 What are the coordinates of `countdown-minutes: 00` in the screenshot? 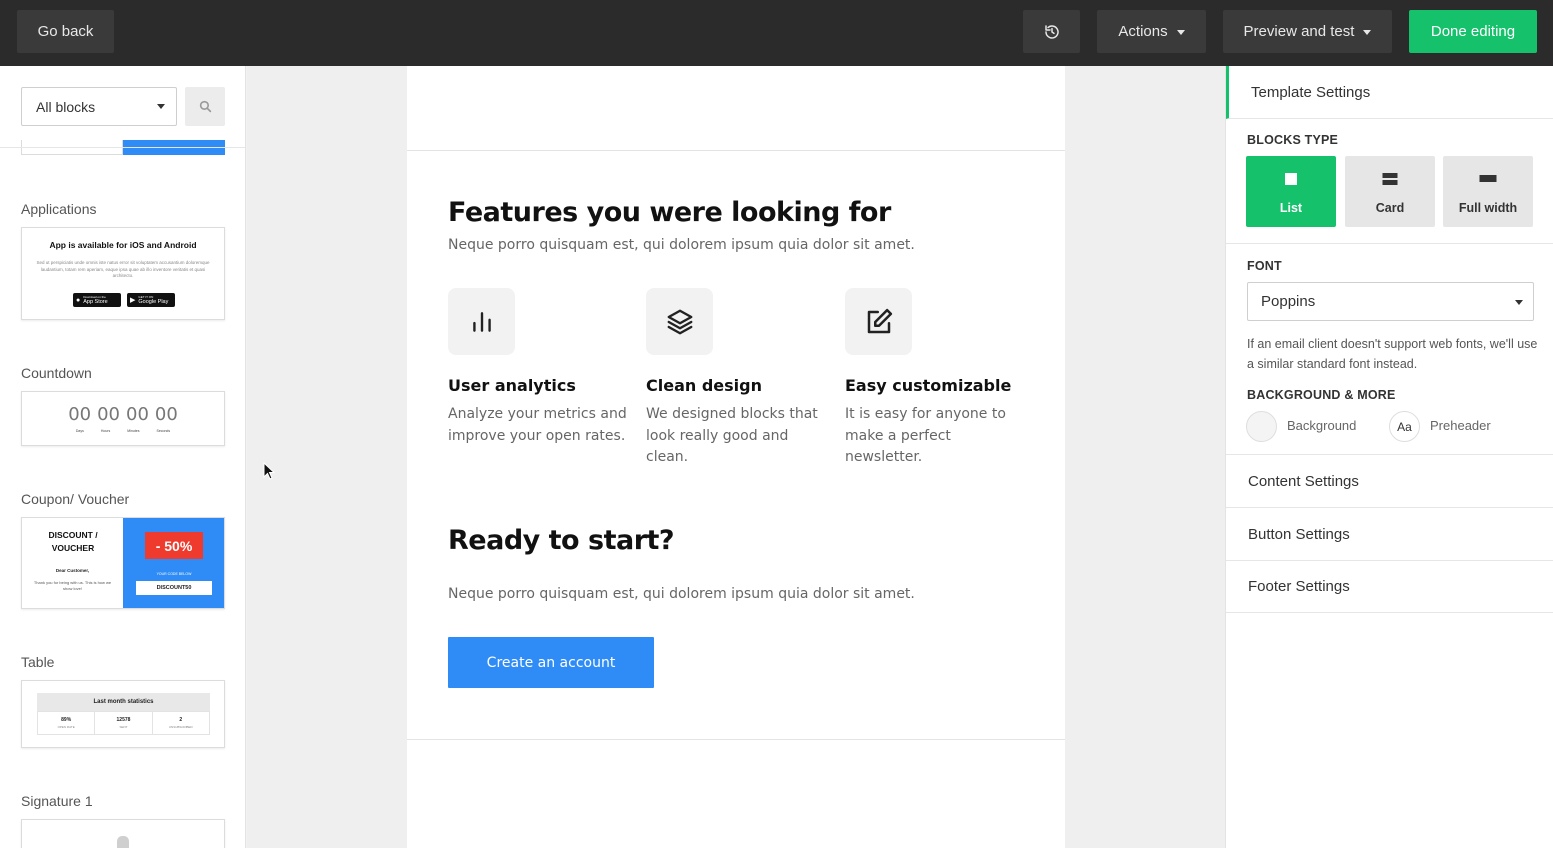 It's located at (137, 414).